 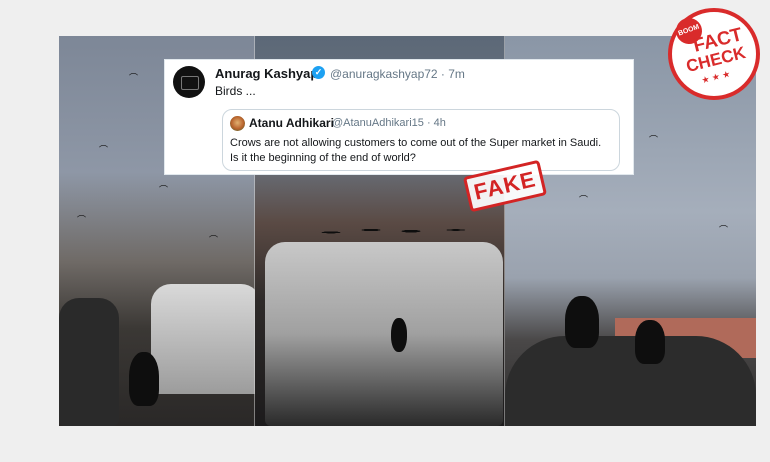 I want to click on tweet-handle-time: @anuragkashyap72 · 7m, so click(x=397, y=74).